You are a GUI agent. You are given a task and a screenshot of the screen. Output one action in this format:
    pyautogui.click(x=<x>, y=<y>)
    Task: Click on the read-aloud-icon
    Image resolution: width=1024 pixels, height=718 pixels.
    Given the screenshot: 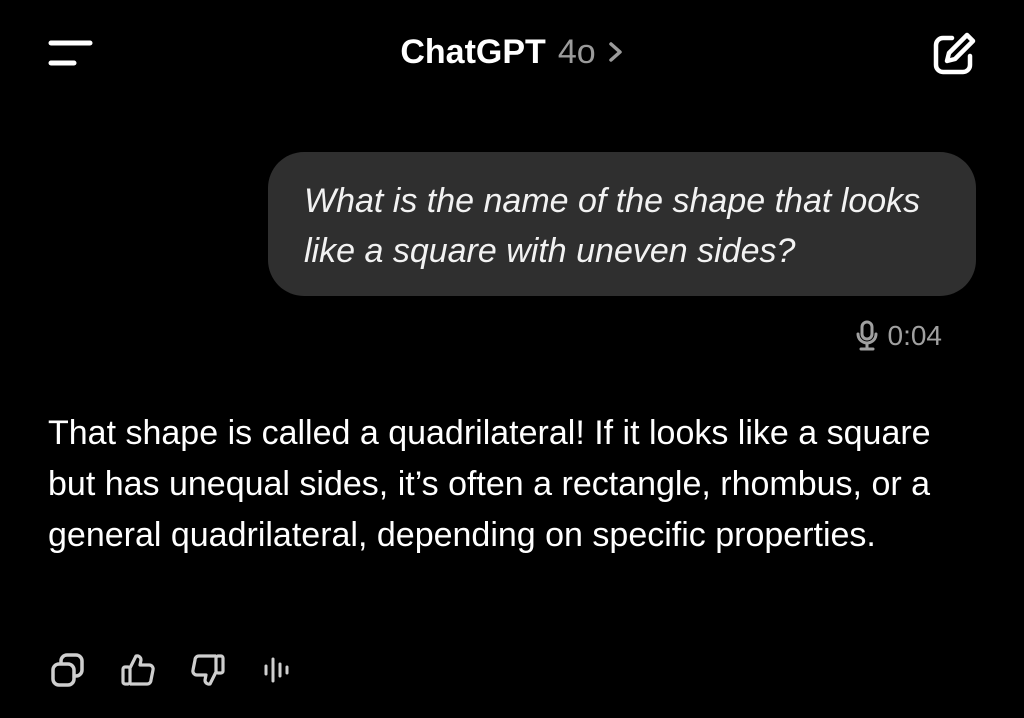 What is the action you would take?
    pyautogui.click(x=276, y=670)
    